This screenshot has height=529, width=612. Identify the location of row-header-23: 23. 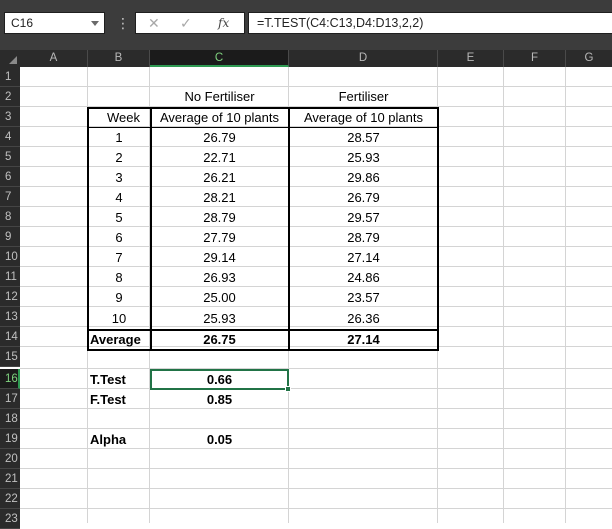
(10, 519).